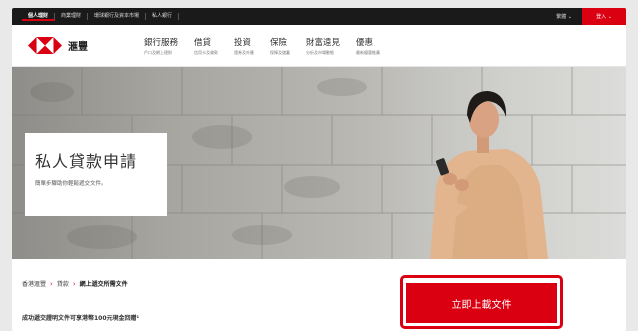  I want to click on language-selector: 繁體 ⌄, so click(564, 16).